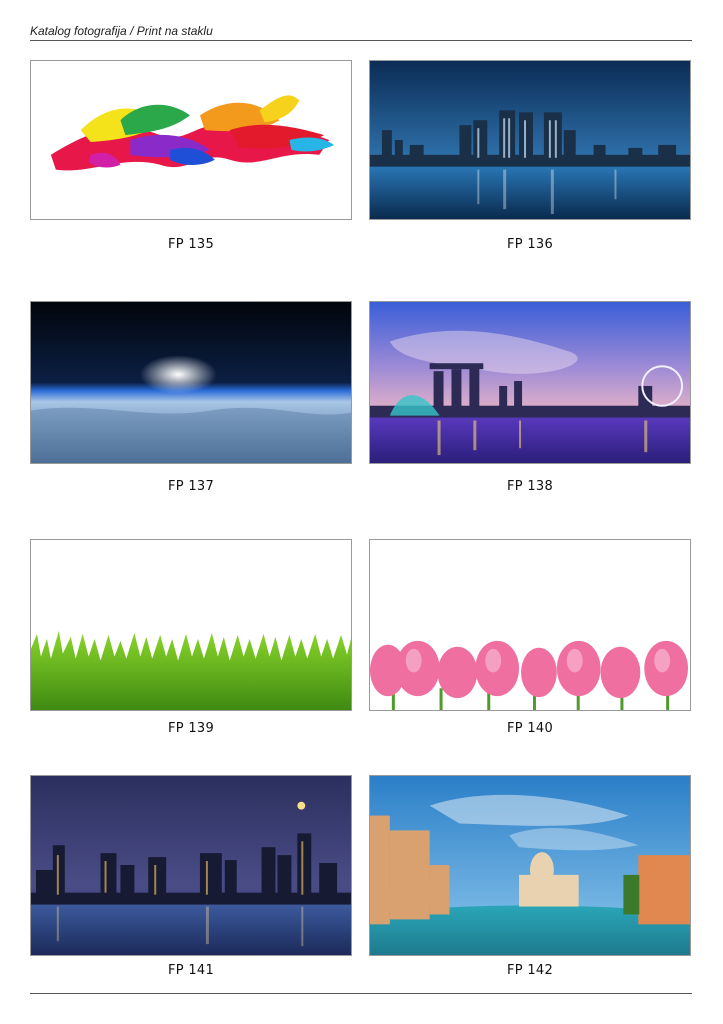 The width and height of the screenshot is (723, 1024). Describe the element at coordinates (530, 970) in the screenshot. I see `caption-fp-142: FP 142` at that location.